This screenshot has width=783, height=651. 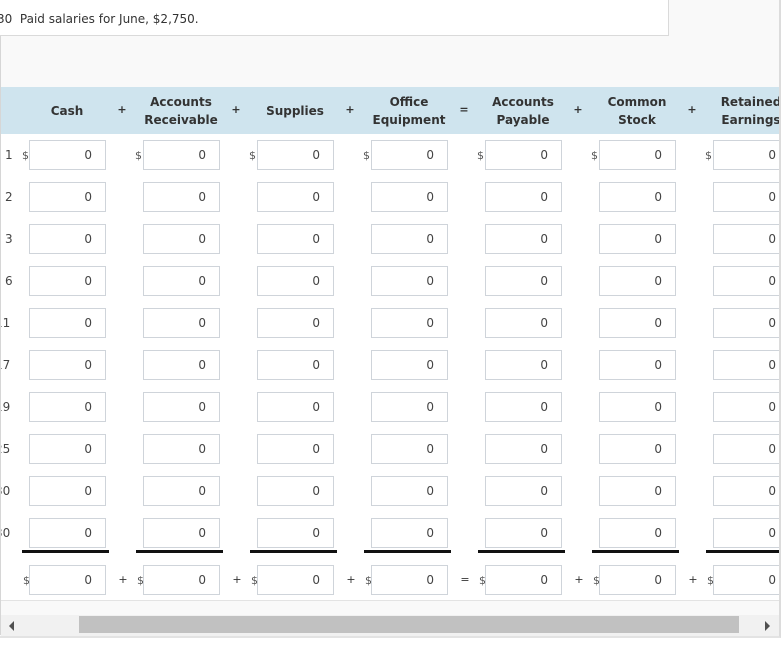 What do you see at coordinates (122, 109) in the screenshot?
I see `plus-operator: +` at bounding box center [122, 109].